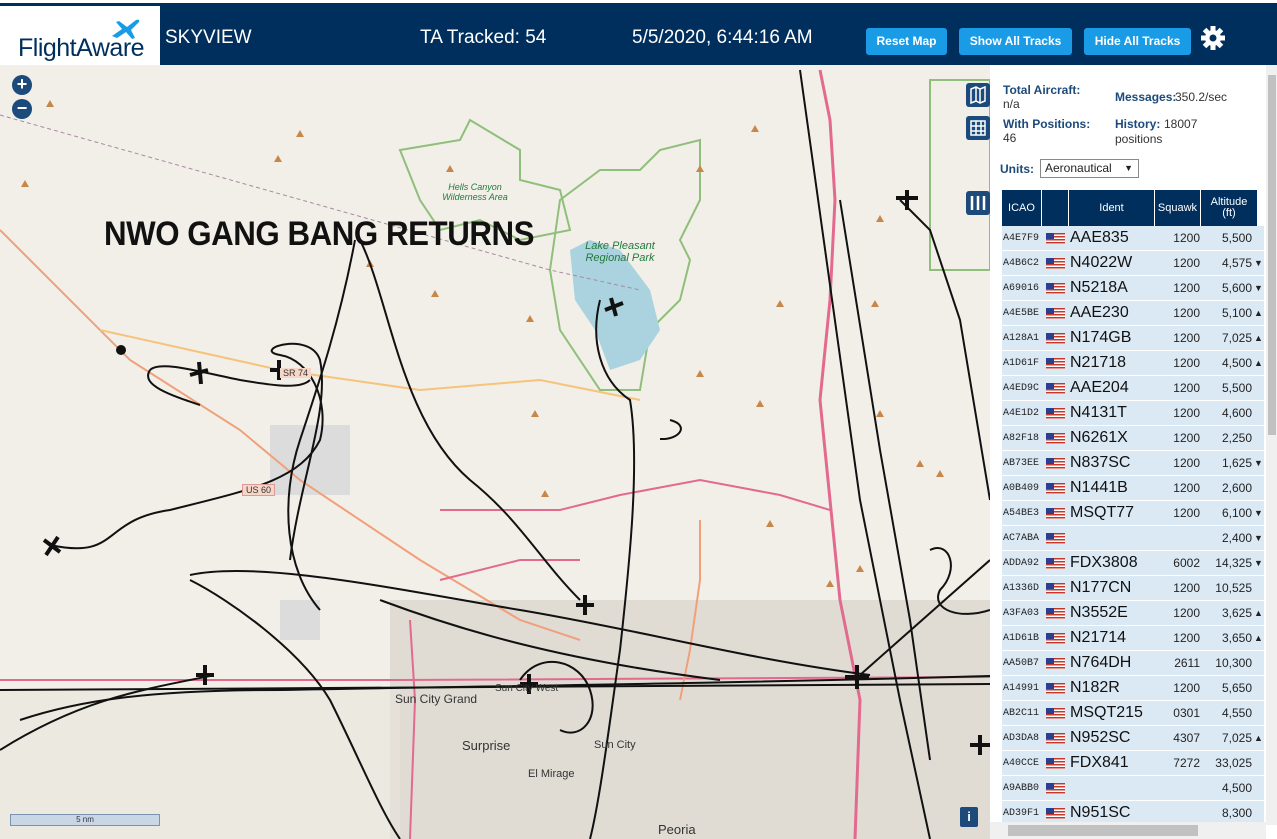  Describe the element at coordinates (1133, 338) in the screenshot. I see `table-row: A128A1 N174GB 1200 7,025 ▲` at that location.